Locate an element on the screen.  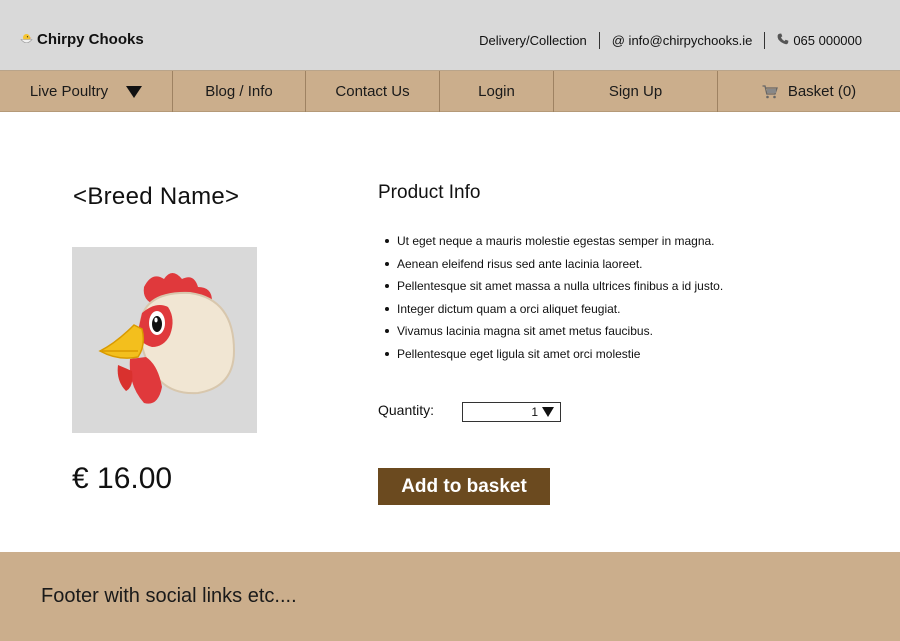
nav-login-label: Login is located at coordinates (496, 91).